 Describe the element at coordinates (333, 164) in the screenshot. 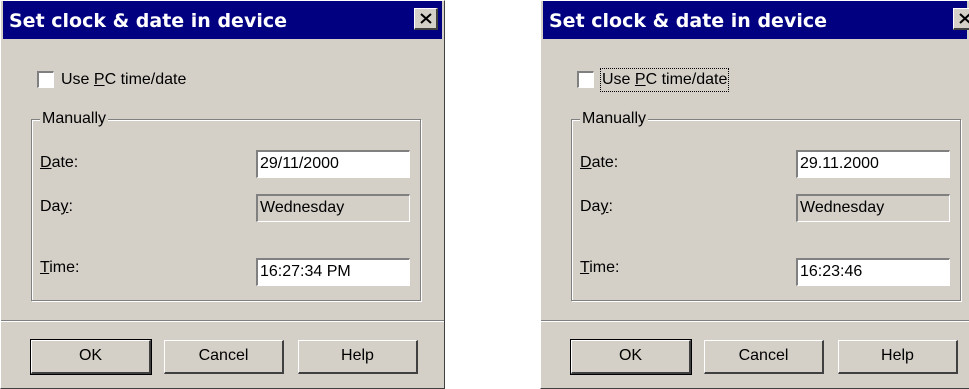

I see `date-input: 29/11/2000` at that location.